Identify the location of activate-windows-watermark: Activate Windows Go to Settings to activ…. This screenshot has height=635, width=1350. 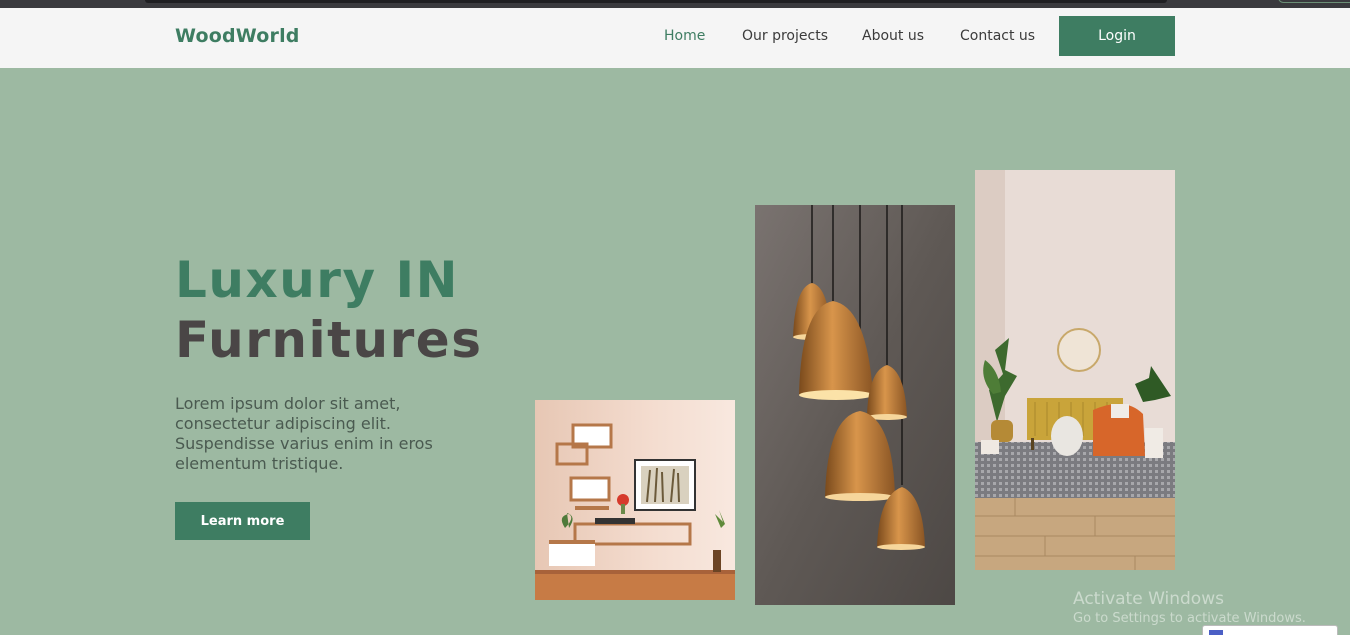
(1189, 607).